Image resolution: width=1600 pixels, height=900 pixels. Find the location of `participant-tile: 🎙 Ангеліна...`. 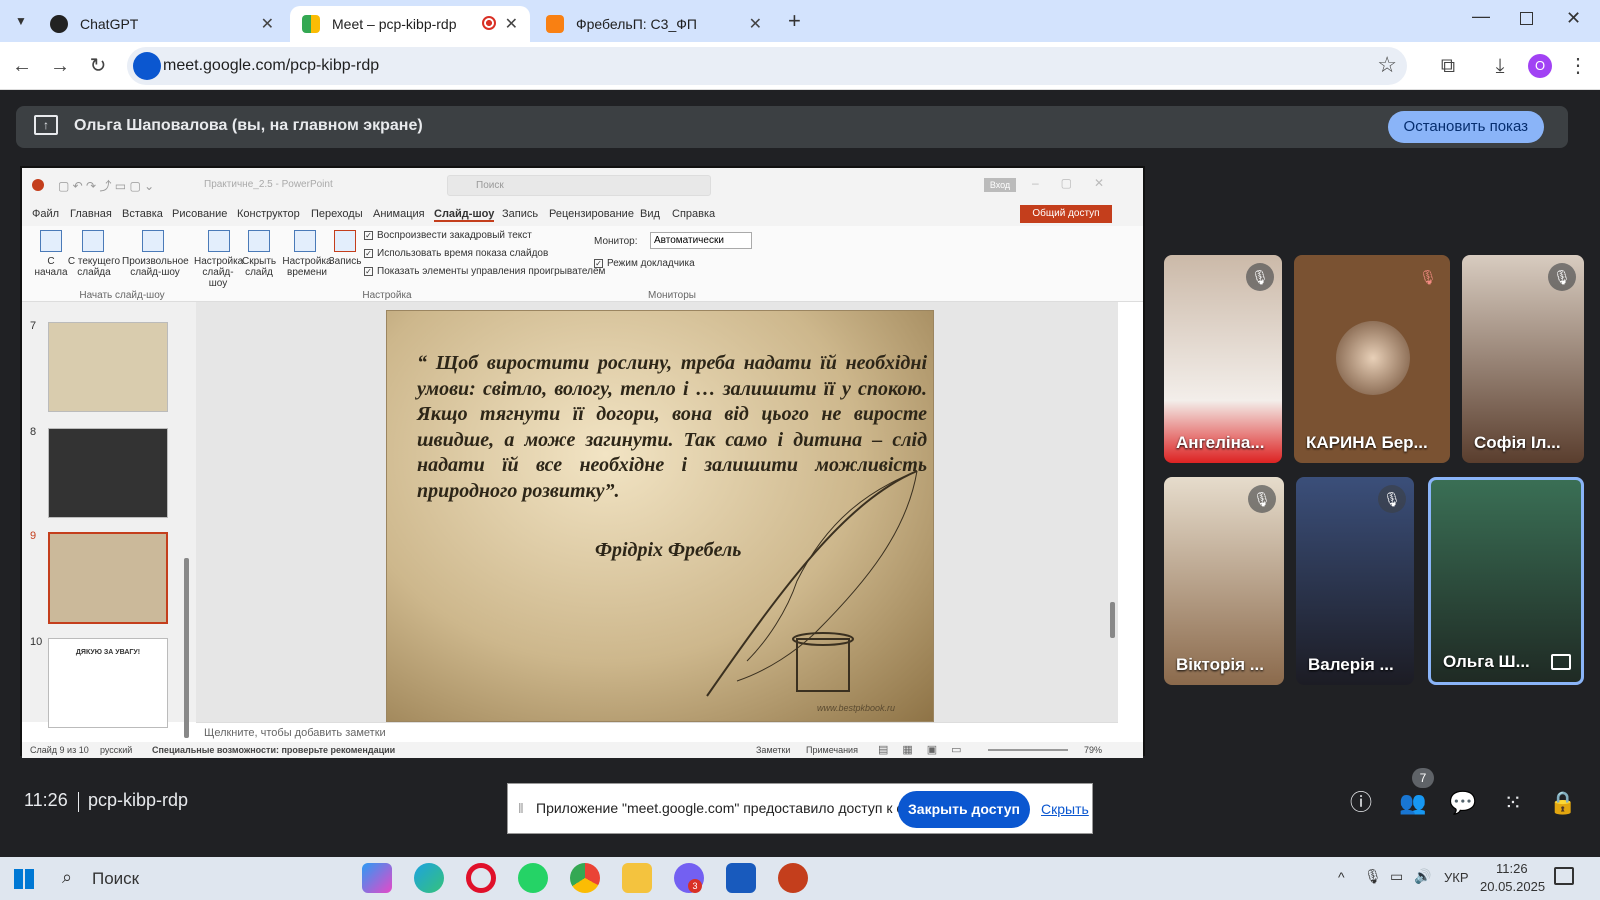

participant-tile: 🎙 Ангеліна... is located at coordinates (1223, 359).